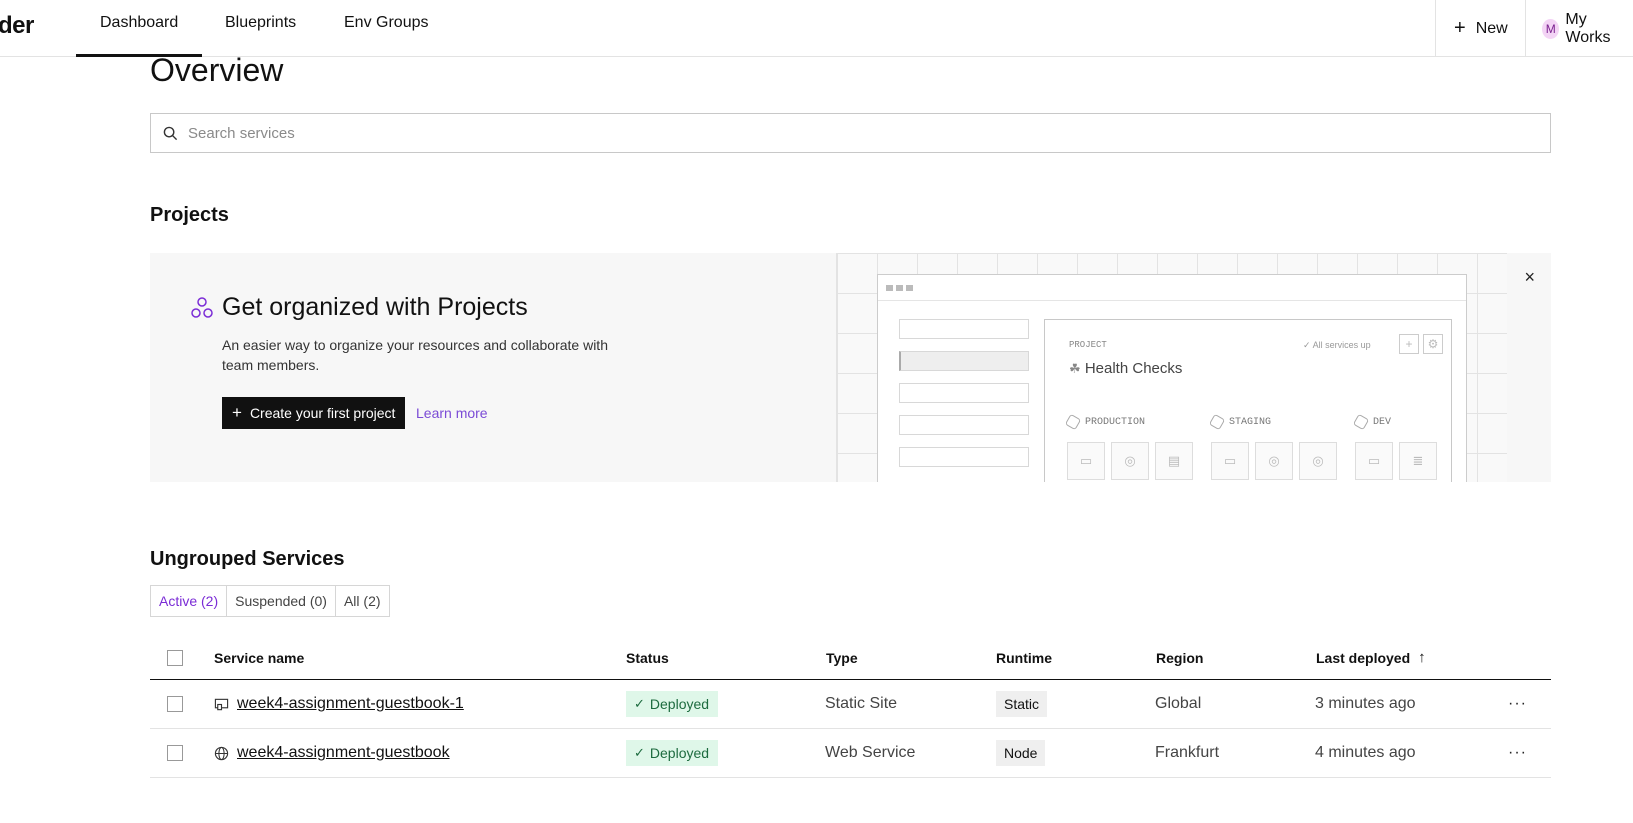 The image size is (1633, 823). Describe the element at coordinates (1239, 422) in the screenshot. I see `illustration-env-staging: STAGING` at that location.